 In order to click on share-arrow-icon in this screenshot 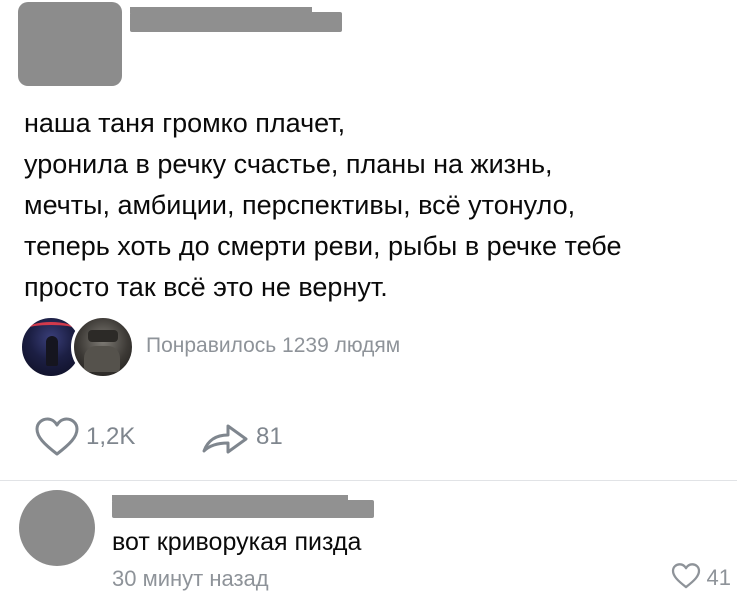, I will do `click(225, 437)`.